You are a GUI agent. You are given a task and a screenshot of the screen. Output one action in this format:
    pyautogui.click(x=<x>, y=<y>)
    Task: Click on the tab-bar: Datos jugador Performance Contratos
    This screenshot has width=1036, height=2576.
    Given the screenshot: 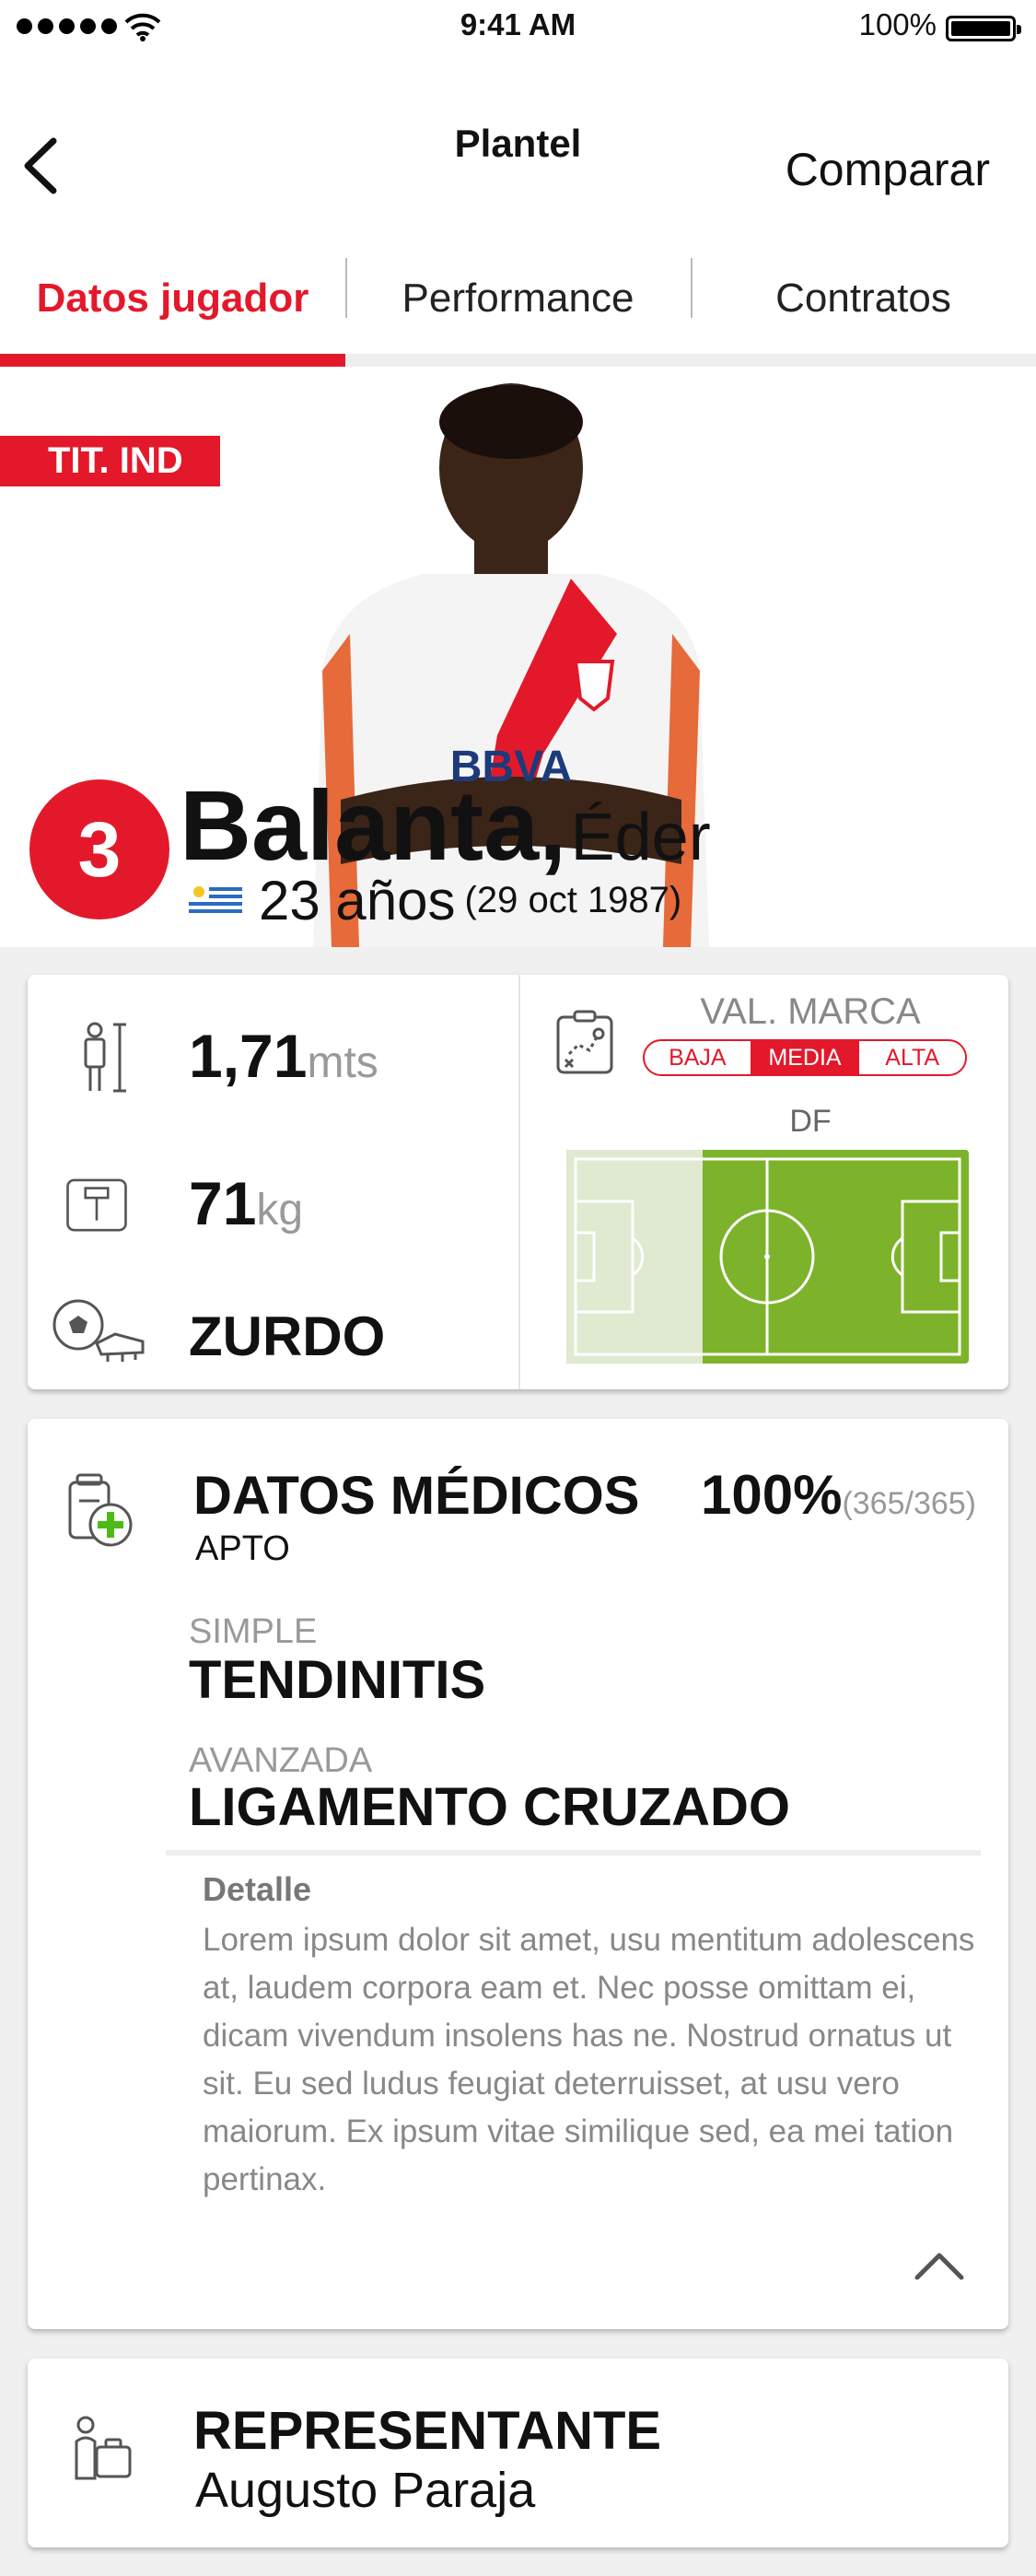 What is the action you would take?
    pyautogui.click(x=518, y=299)
    